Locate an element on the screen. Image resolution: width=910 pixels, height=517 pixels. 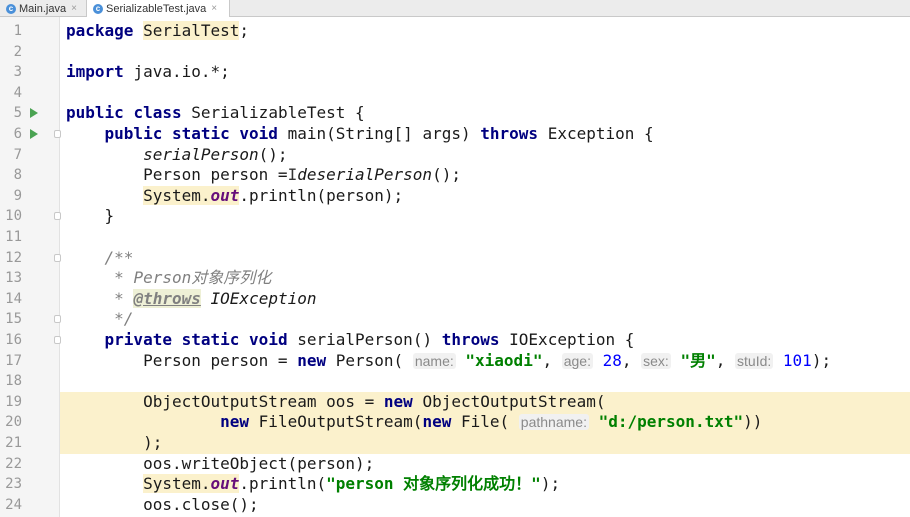
code-text: } is located at coordinates (485, 216).